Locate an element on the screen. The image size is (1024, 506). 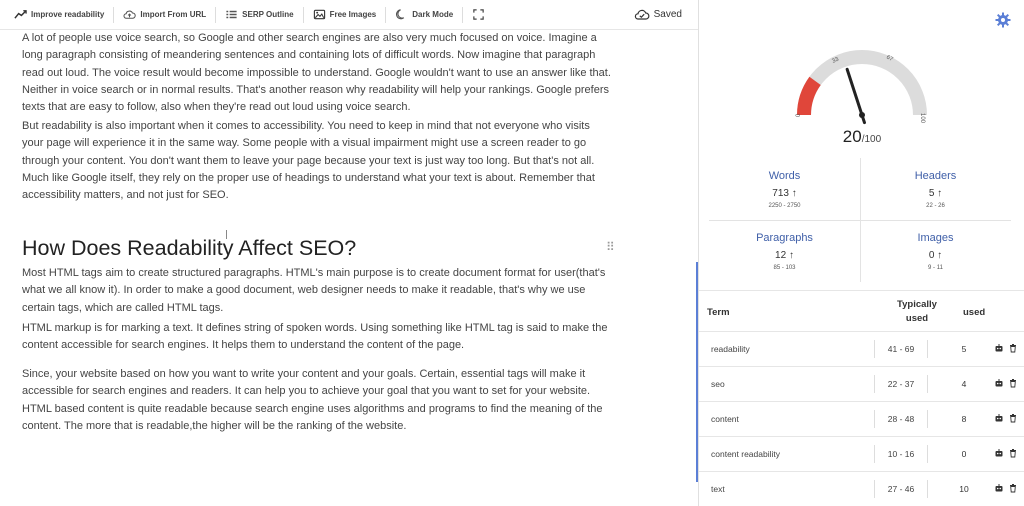
trend-icon is located at coordinates (20, 14).